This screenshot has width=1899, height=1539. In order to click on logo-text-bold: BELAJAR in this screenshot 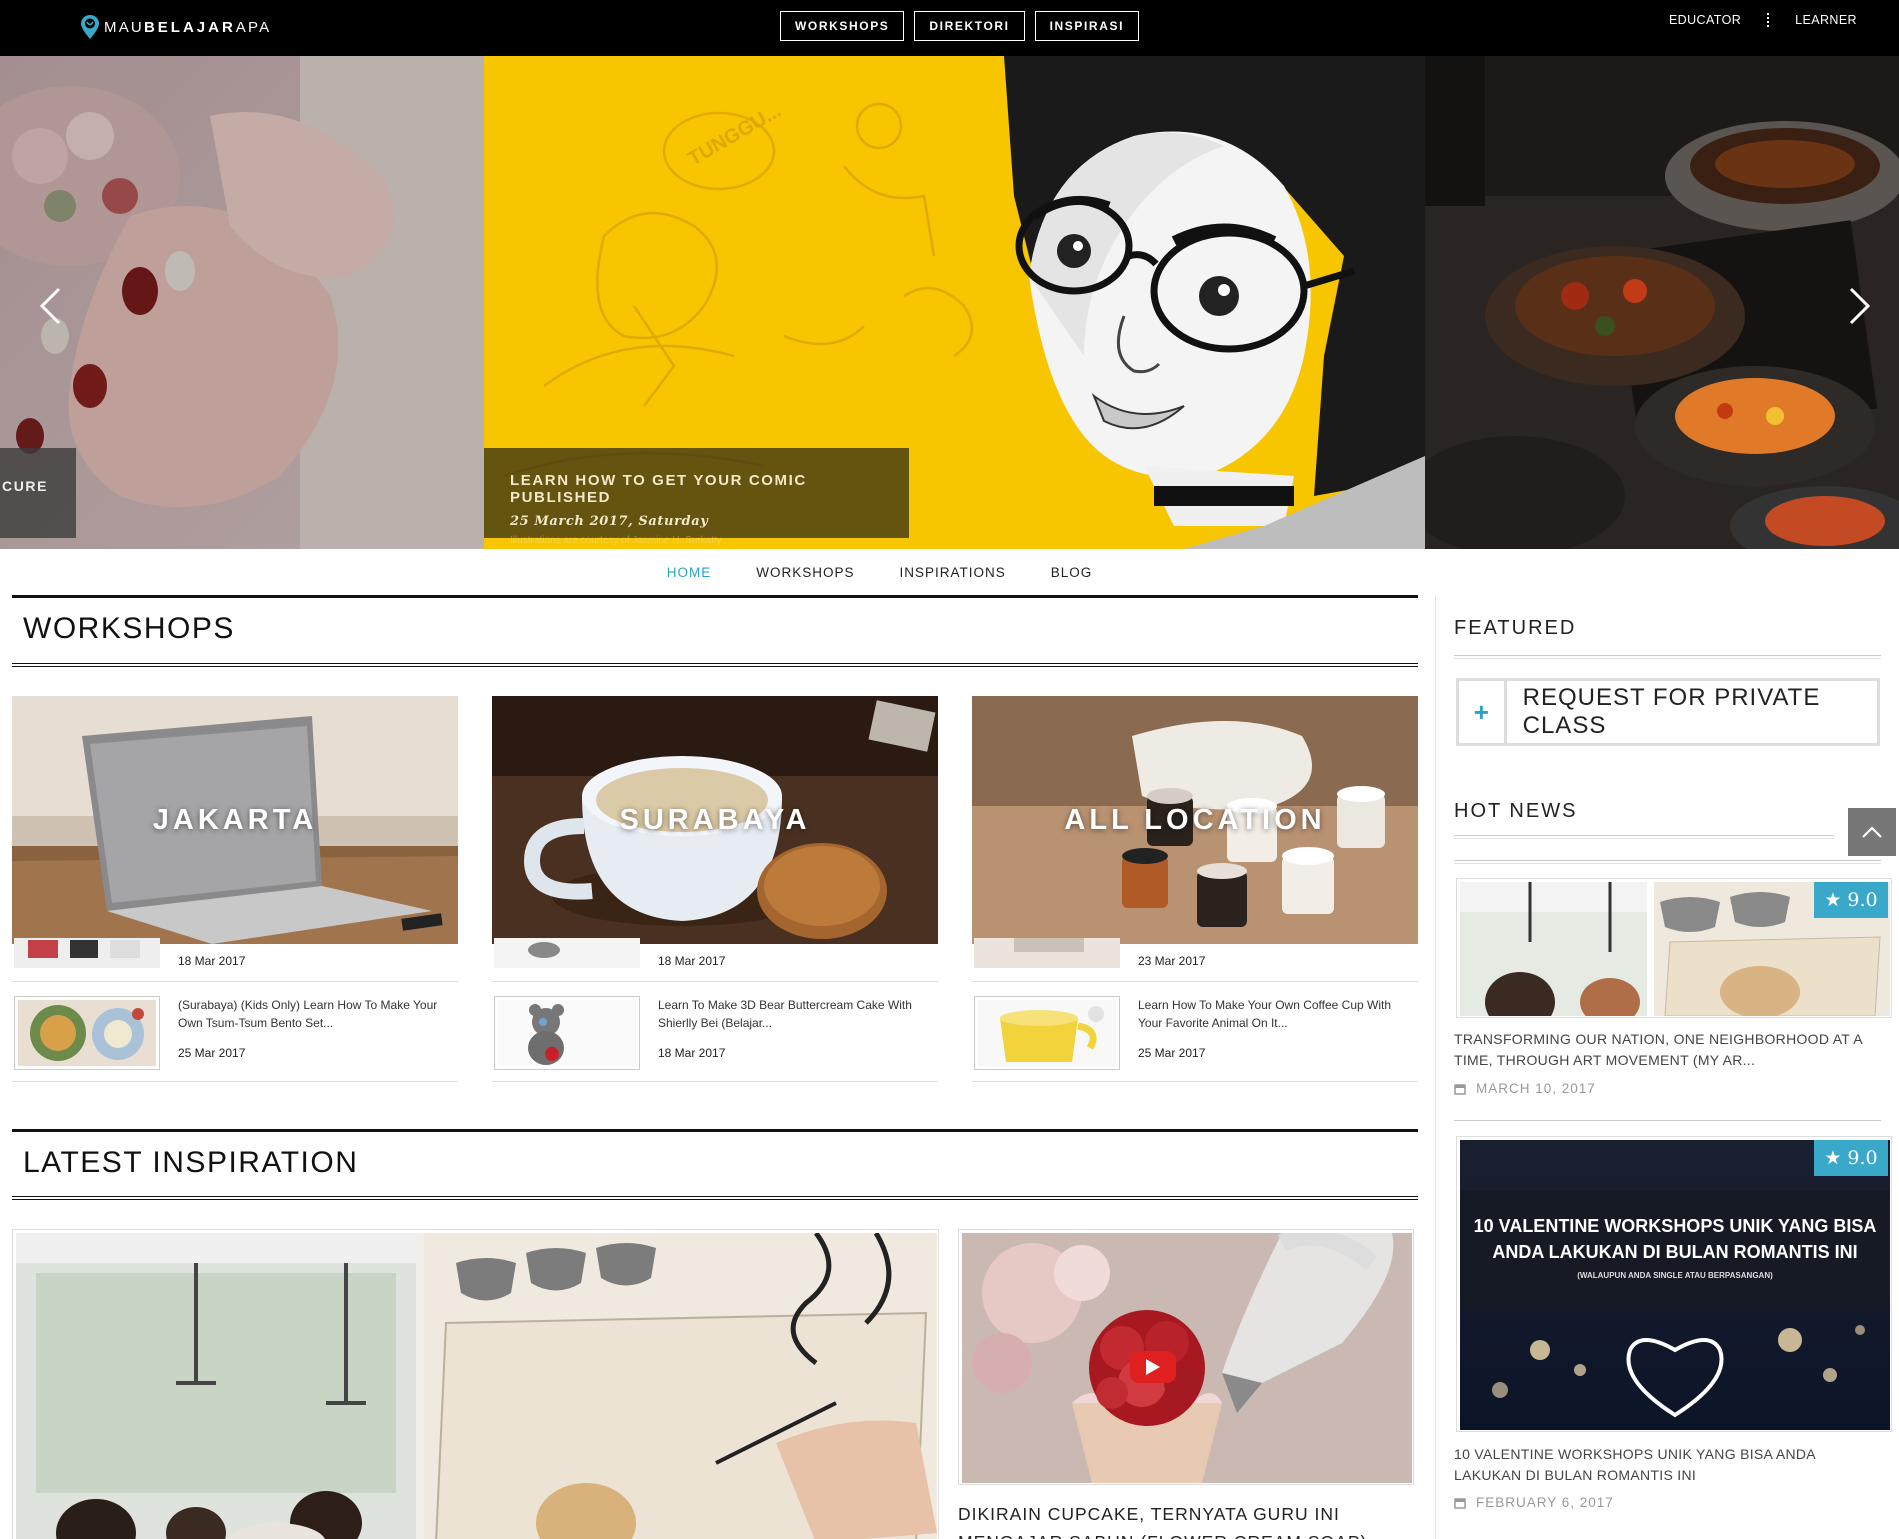, I will do `click(189, 27)`.